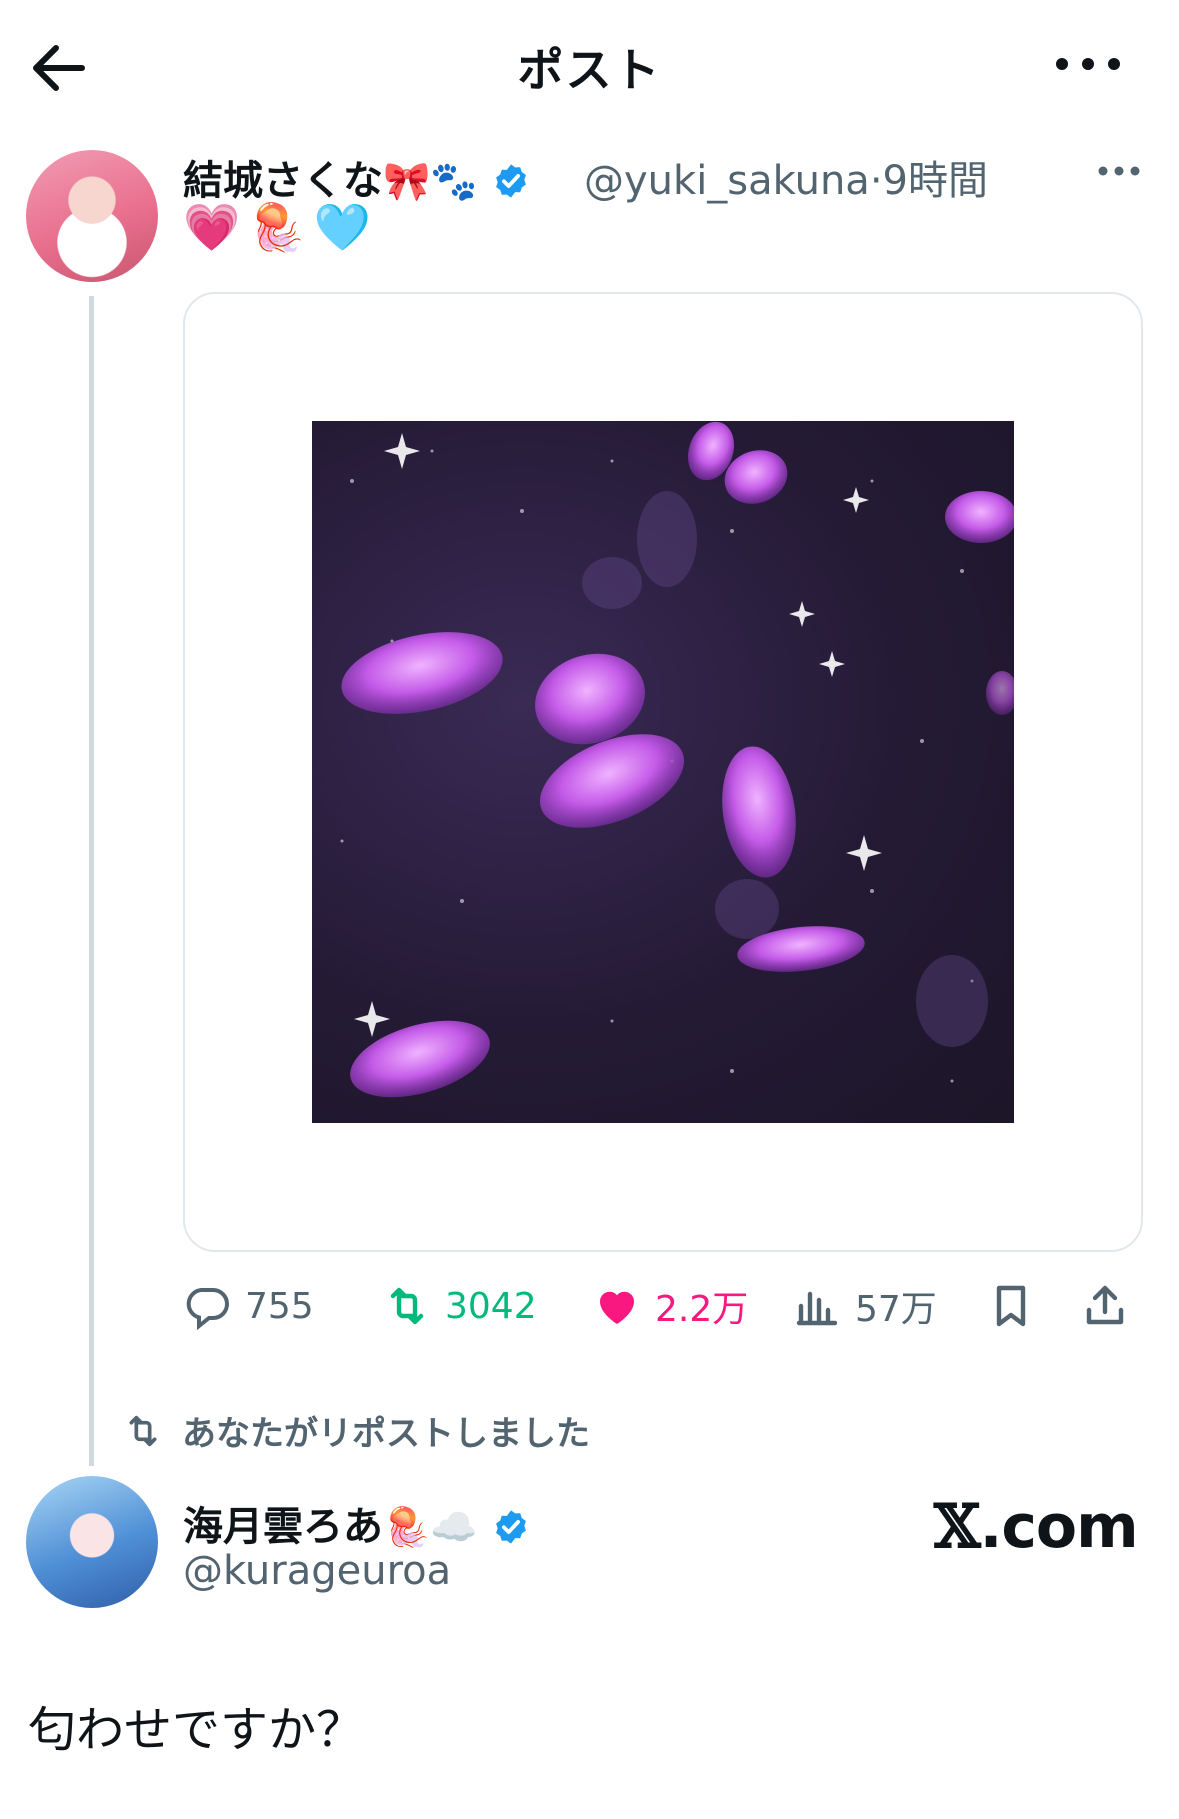  Describe the element at coordinates (454, 181) in the screenshot. I see `name-emoji: 🐾` at that location.